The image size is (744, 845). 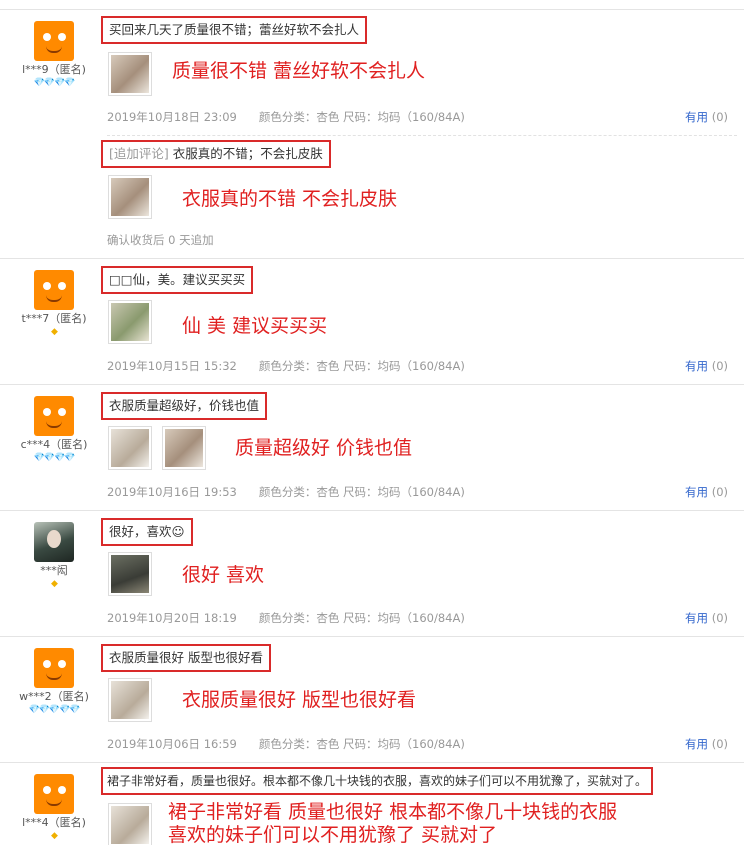 I want to click on review-meta: 2019年10月06日 16:59 颜色分类：杏色 尺码：均码（160/84A), so click(x=286, y=744).